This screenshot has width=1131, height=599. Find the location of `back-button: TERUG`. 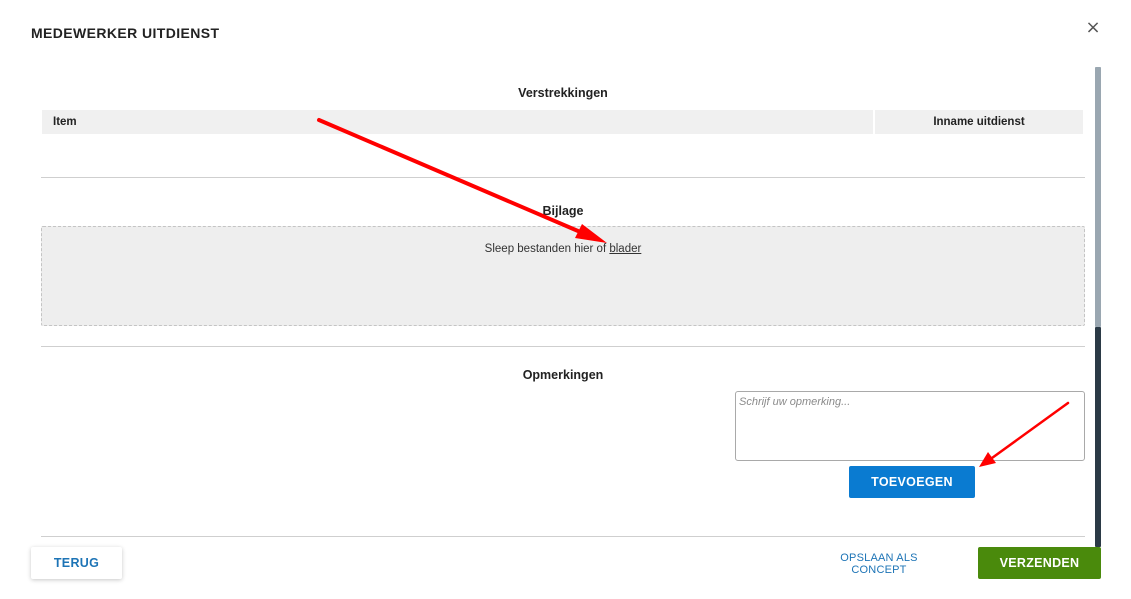

back-button: TERUG is located at coordinates (76, 563).